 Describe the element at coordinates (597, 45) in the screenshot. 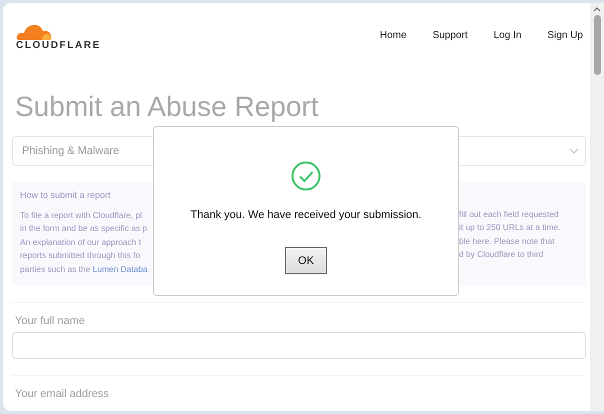

I see `scrollbar-thumb` at that location.